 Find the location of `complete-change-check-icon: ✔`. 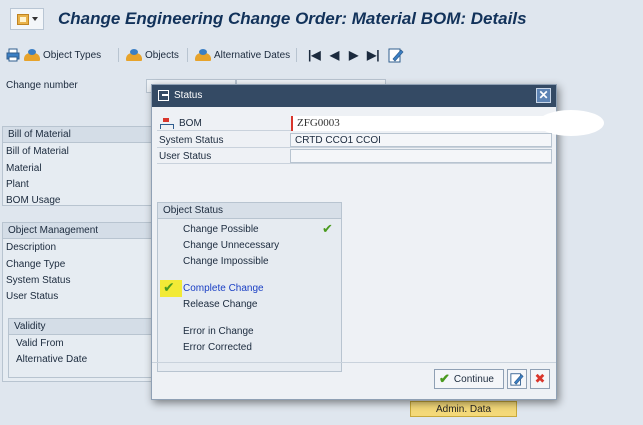

complete-change-check-icon: ✔ is located at coordinates (171, 288).